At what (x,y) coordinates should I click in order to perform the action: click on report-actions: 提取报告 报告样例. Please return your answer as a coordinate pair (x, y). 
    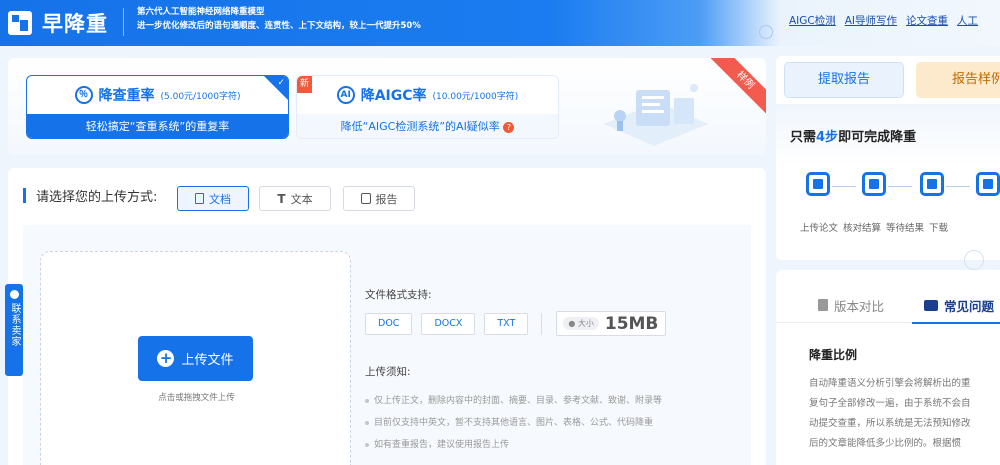
    Looking at the image, I should click on (888, 80).